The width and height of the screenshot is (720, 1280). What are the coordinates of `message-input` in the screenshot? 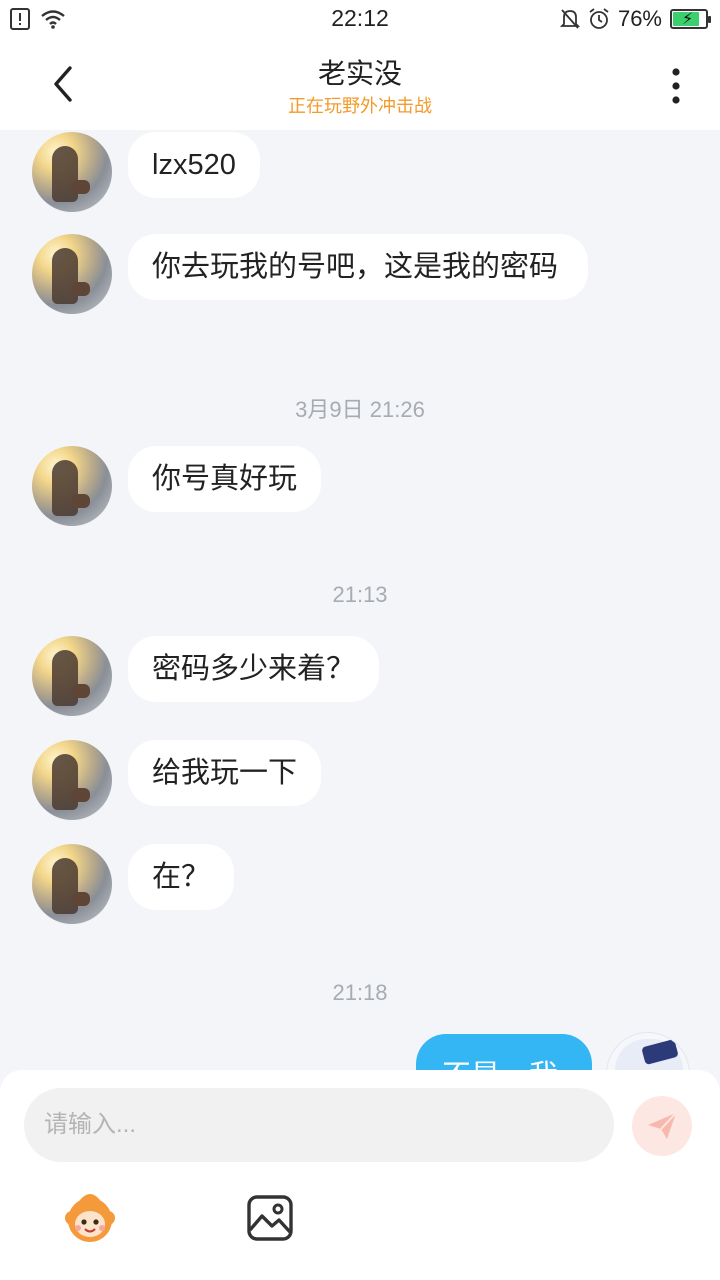 It's located at (319, 1125).